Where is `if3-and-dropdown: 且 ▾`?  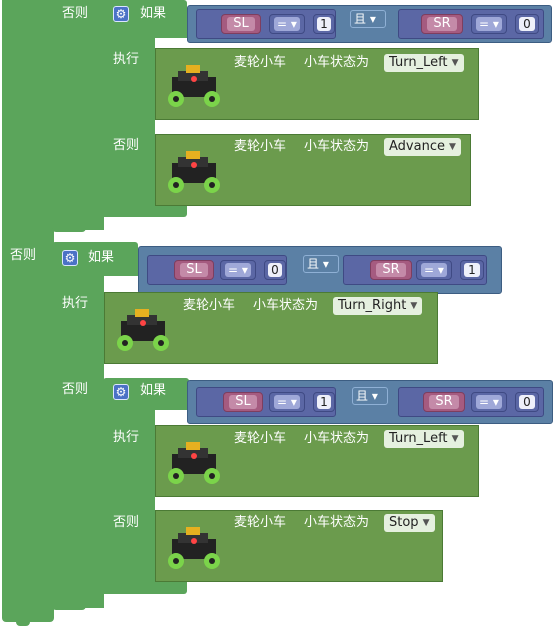
if3-and-dropdown: 且 ▾ is located at coordinates (370, 396).